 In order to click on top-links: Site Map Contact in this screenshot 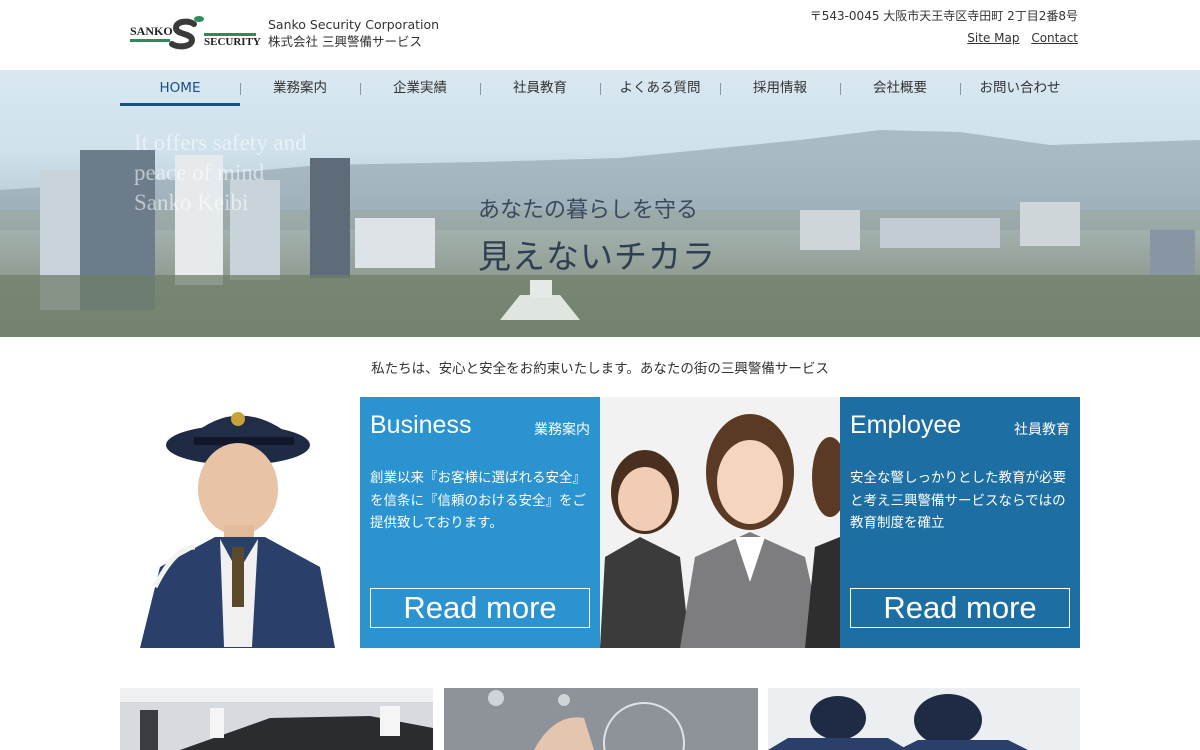, I will do `click(1018, 38)`.